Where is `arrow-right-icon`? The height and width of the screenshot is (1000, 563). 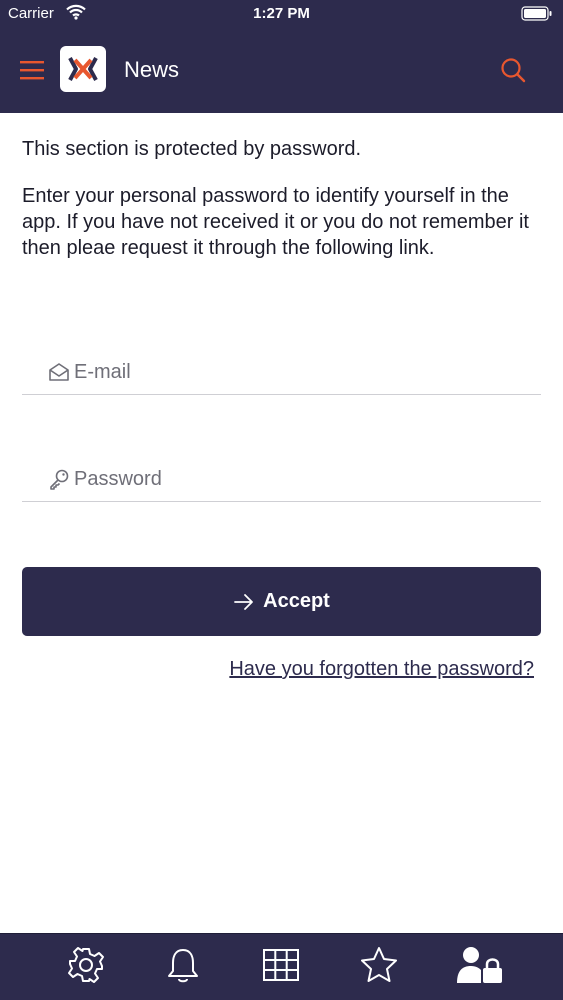
arrow-right-icon is located at coordinates (244, 601).